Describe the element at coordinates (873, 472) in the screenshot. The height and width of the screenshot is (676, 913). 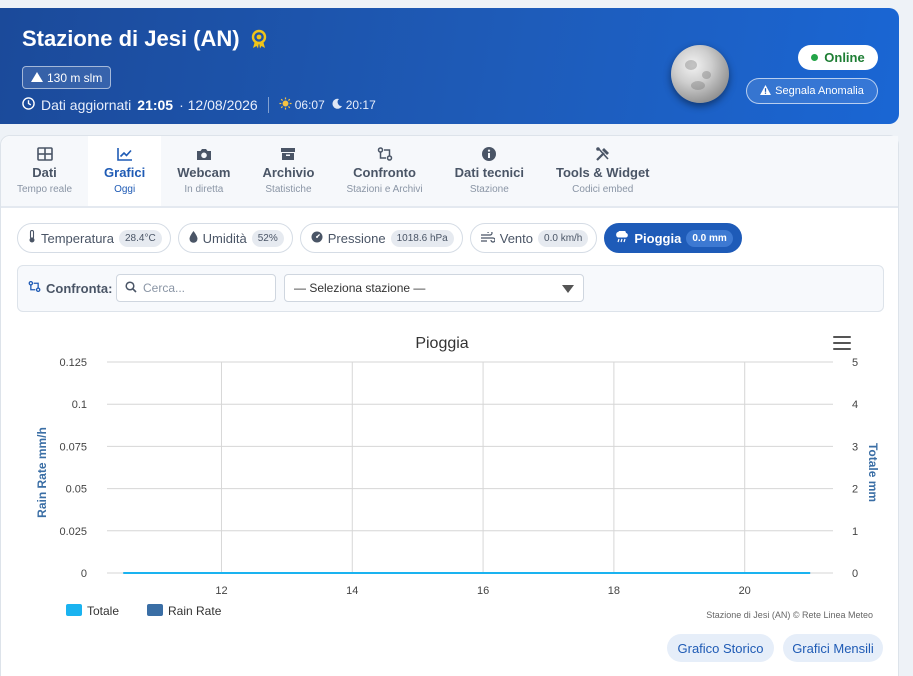
I see `y-right-axis-label: Totale mm` at that location.